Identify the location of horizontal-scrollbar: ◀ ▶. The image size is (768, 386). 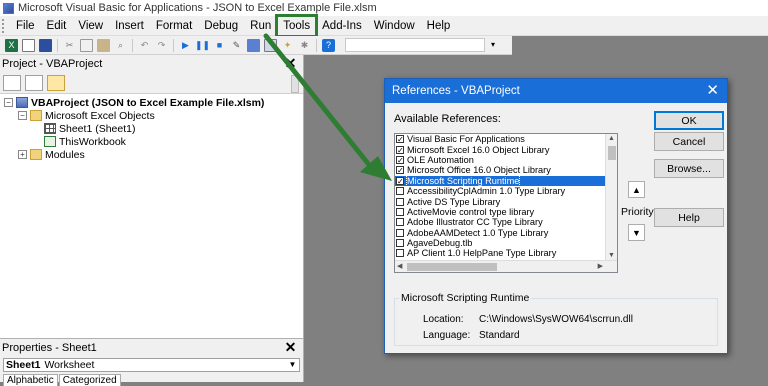
(506, 266).